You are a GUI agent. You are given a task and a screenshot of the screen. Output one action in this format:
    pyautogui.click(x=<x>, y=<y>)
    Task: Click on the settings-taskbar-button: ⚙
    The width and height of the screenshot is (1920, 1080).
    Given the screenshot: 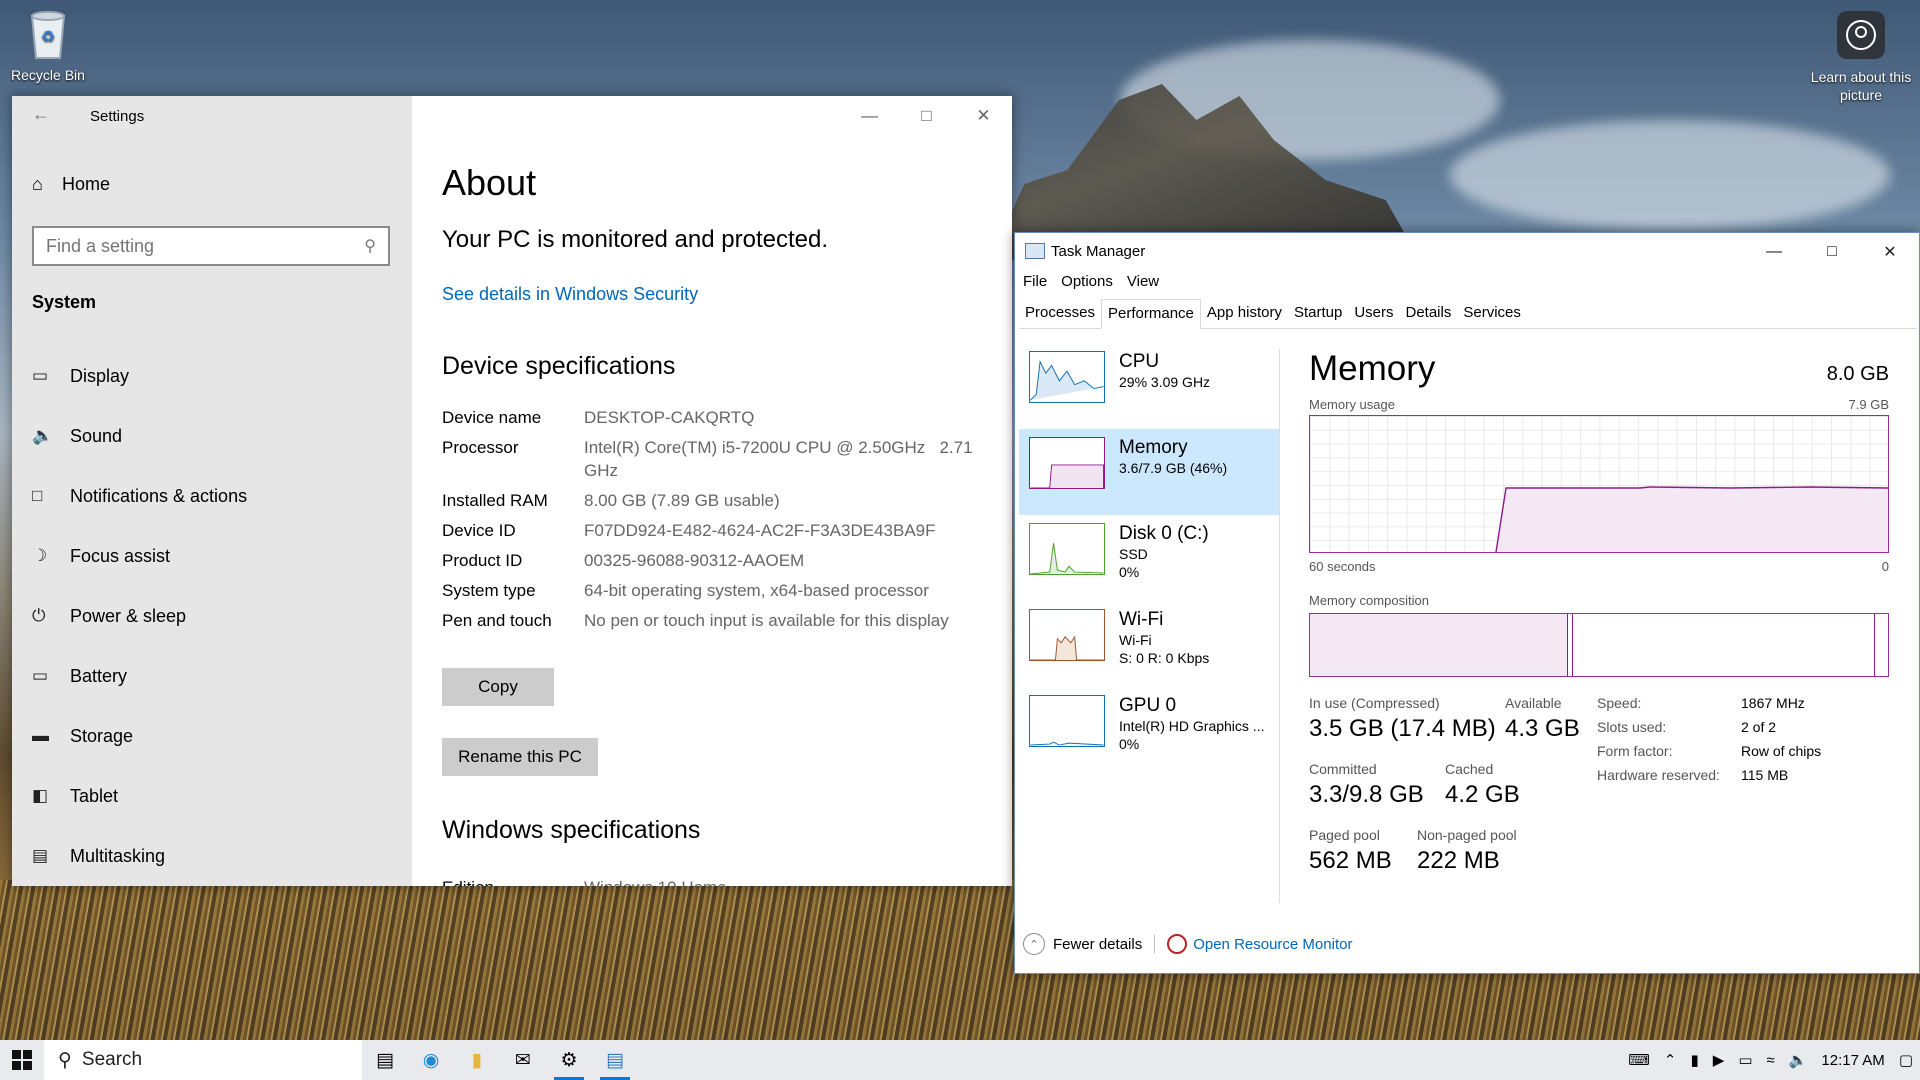 What is the action you would take?
    pyautogui.click(x=569, y=1060)
    